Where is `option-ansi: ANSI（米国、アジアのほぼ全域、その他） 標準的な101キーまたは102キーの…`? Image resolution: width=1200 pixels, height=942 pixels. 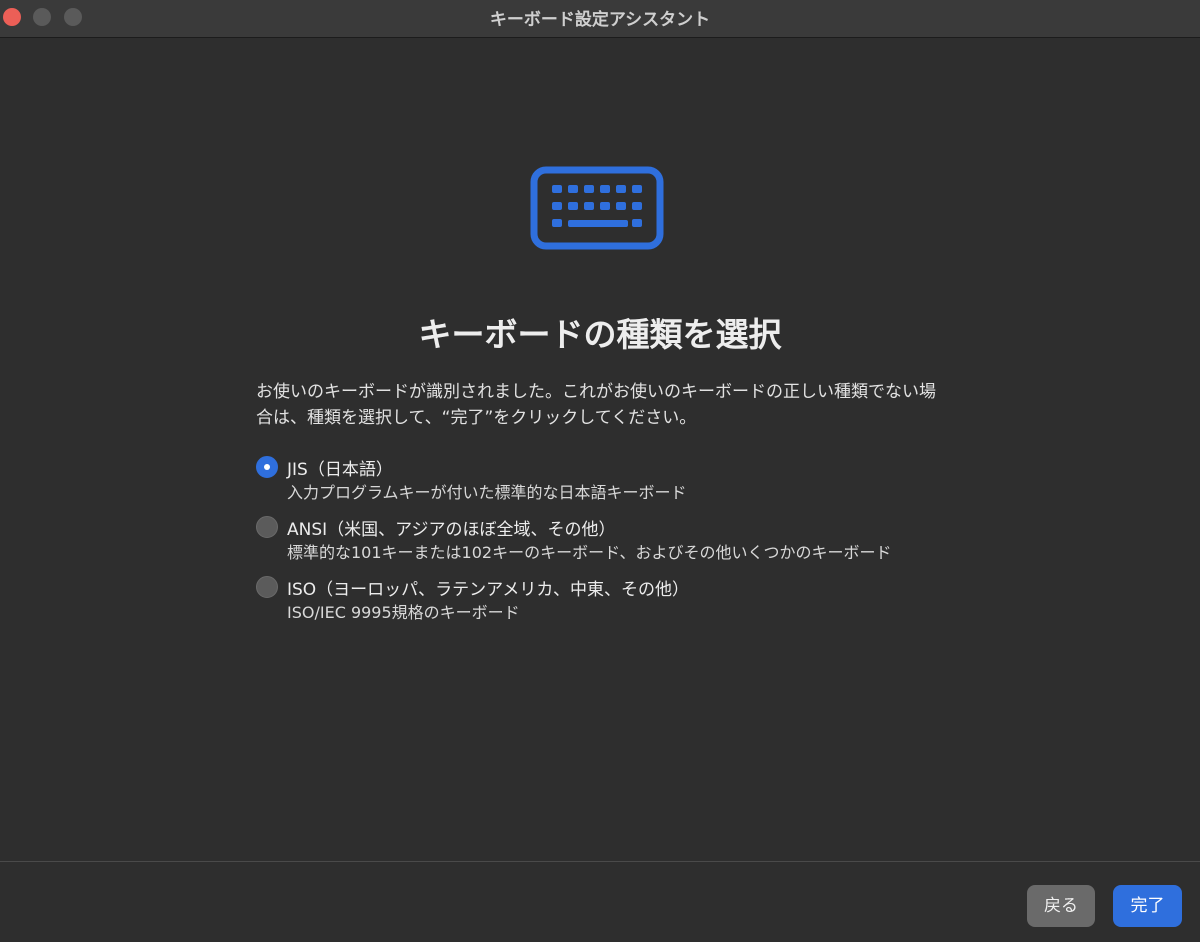
option-ansi: ANSI（米国、アジアのほぼ全域、その他） 標準的な101キーまたは102キーの… is located at coordinates (606, 540).